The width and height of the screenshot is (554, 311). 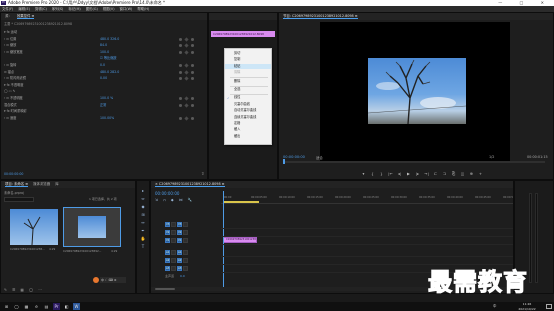 What do you see at coordinates (41, 184) in the screenshot?
I see `tab-media-browser: 媒体浏览器` at bounding box center [41, 184].